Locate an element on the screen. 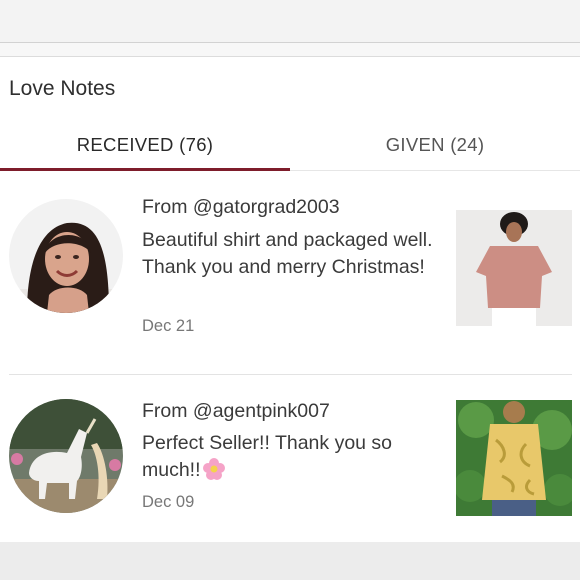  tab-received: RECEIVED (76) is located at coordinates (145, 145).